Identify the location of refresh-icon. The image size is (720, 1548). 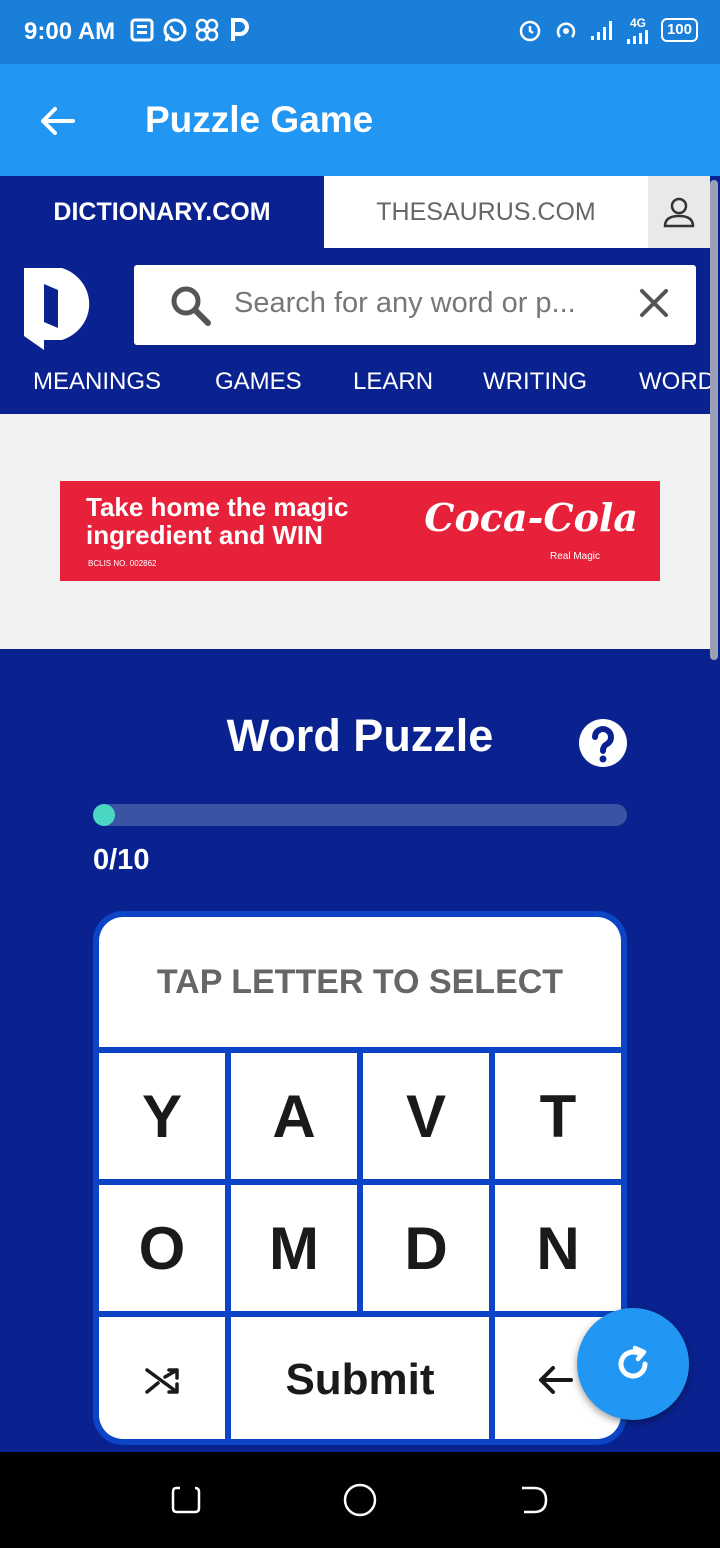
(633, 1362).